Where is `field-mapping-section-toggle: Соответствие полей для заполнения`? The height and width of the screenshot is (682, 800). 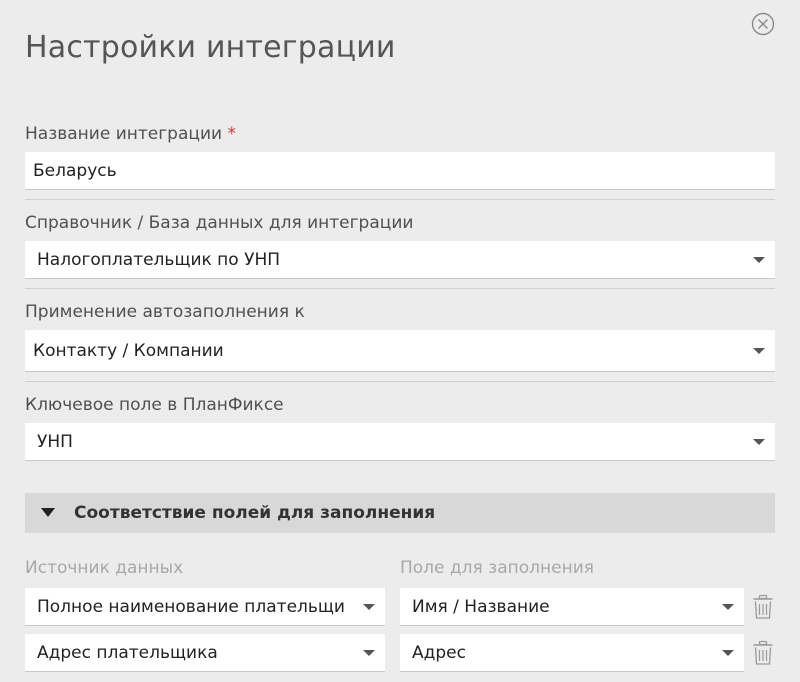
field-mapping-section-toggle: Соответствие полей для заполнения is located at coordinates (400, 513).